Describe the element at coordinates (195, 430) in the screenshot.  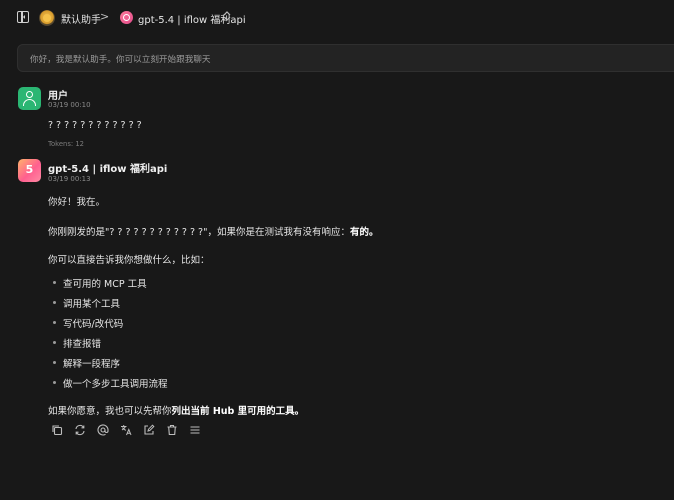
I see `menu-icon` at that location.